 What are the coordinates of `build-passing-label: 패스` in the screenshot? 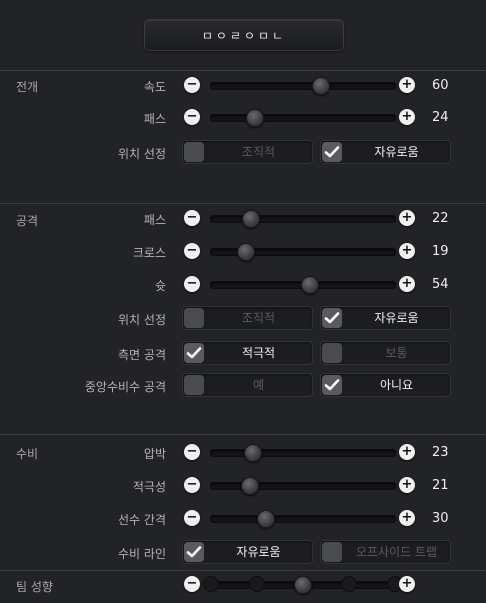 It's located at (154, 119).